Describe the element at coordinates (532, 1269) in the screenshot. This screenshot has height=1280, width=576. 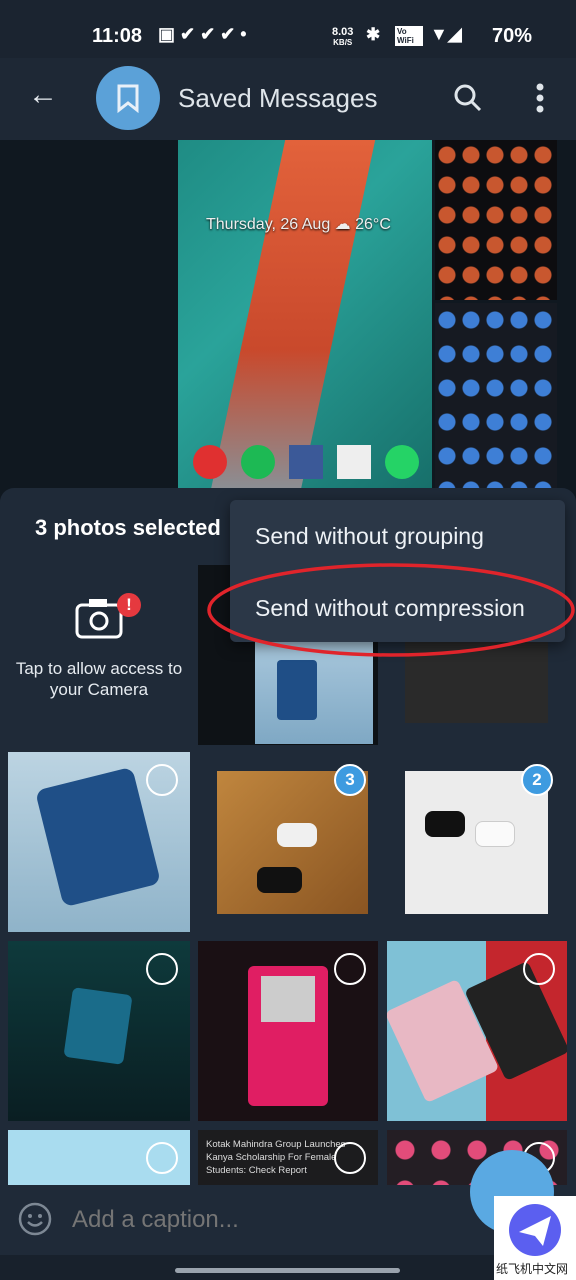
I see `watermark-text: 纸飞机中文网` at that location.